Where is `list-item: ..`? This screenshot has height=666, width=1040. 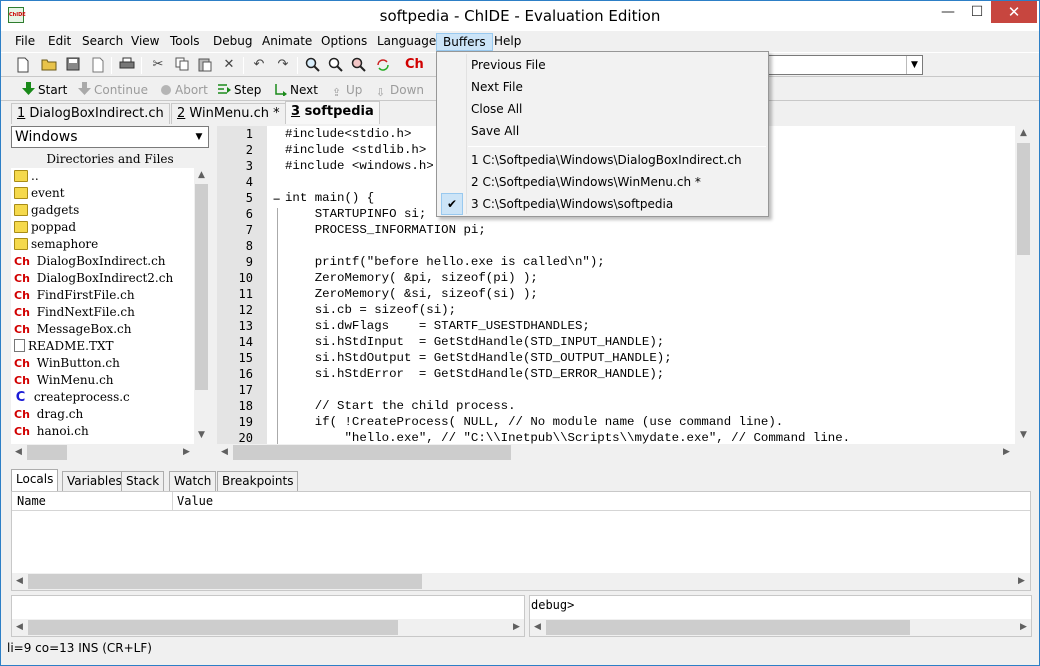 list-item: .. is located at coordinates (102, 176).